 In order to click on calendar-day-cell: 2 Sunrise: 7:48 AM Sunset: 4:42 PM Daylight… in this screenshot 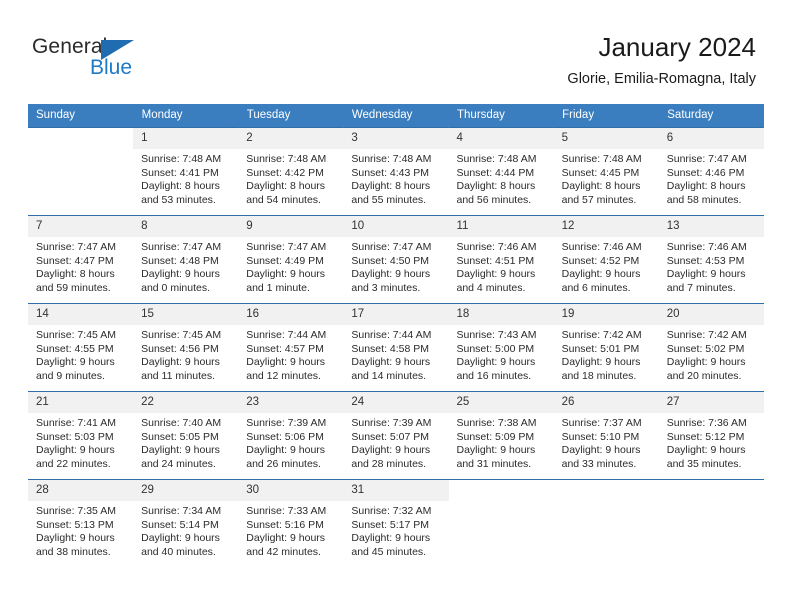, I will do `click(291, 171)`.